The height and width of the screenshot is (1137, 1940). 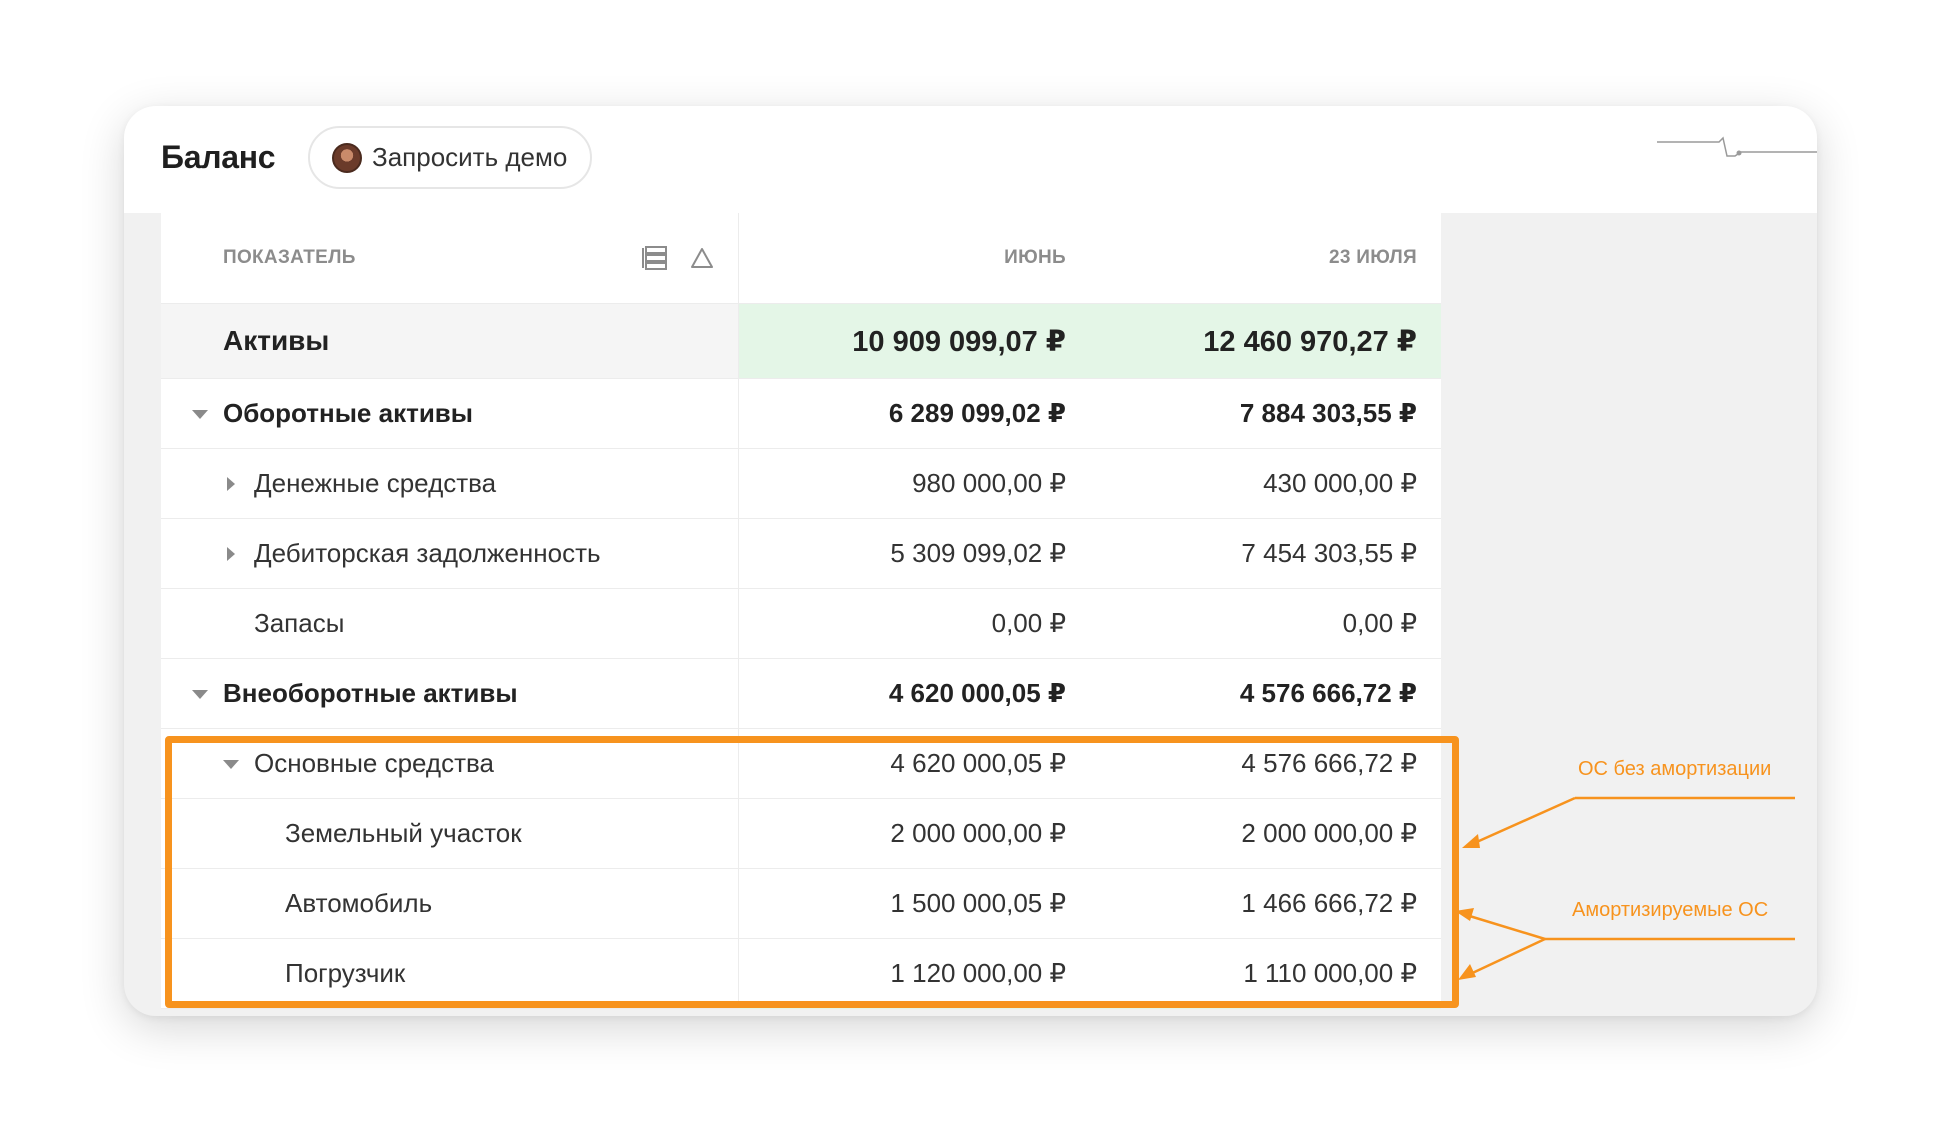 I want to click on rows-layout-icon, so click(x=655, y=258).